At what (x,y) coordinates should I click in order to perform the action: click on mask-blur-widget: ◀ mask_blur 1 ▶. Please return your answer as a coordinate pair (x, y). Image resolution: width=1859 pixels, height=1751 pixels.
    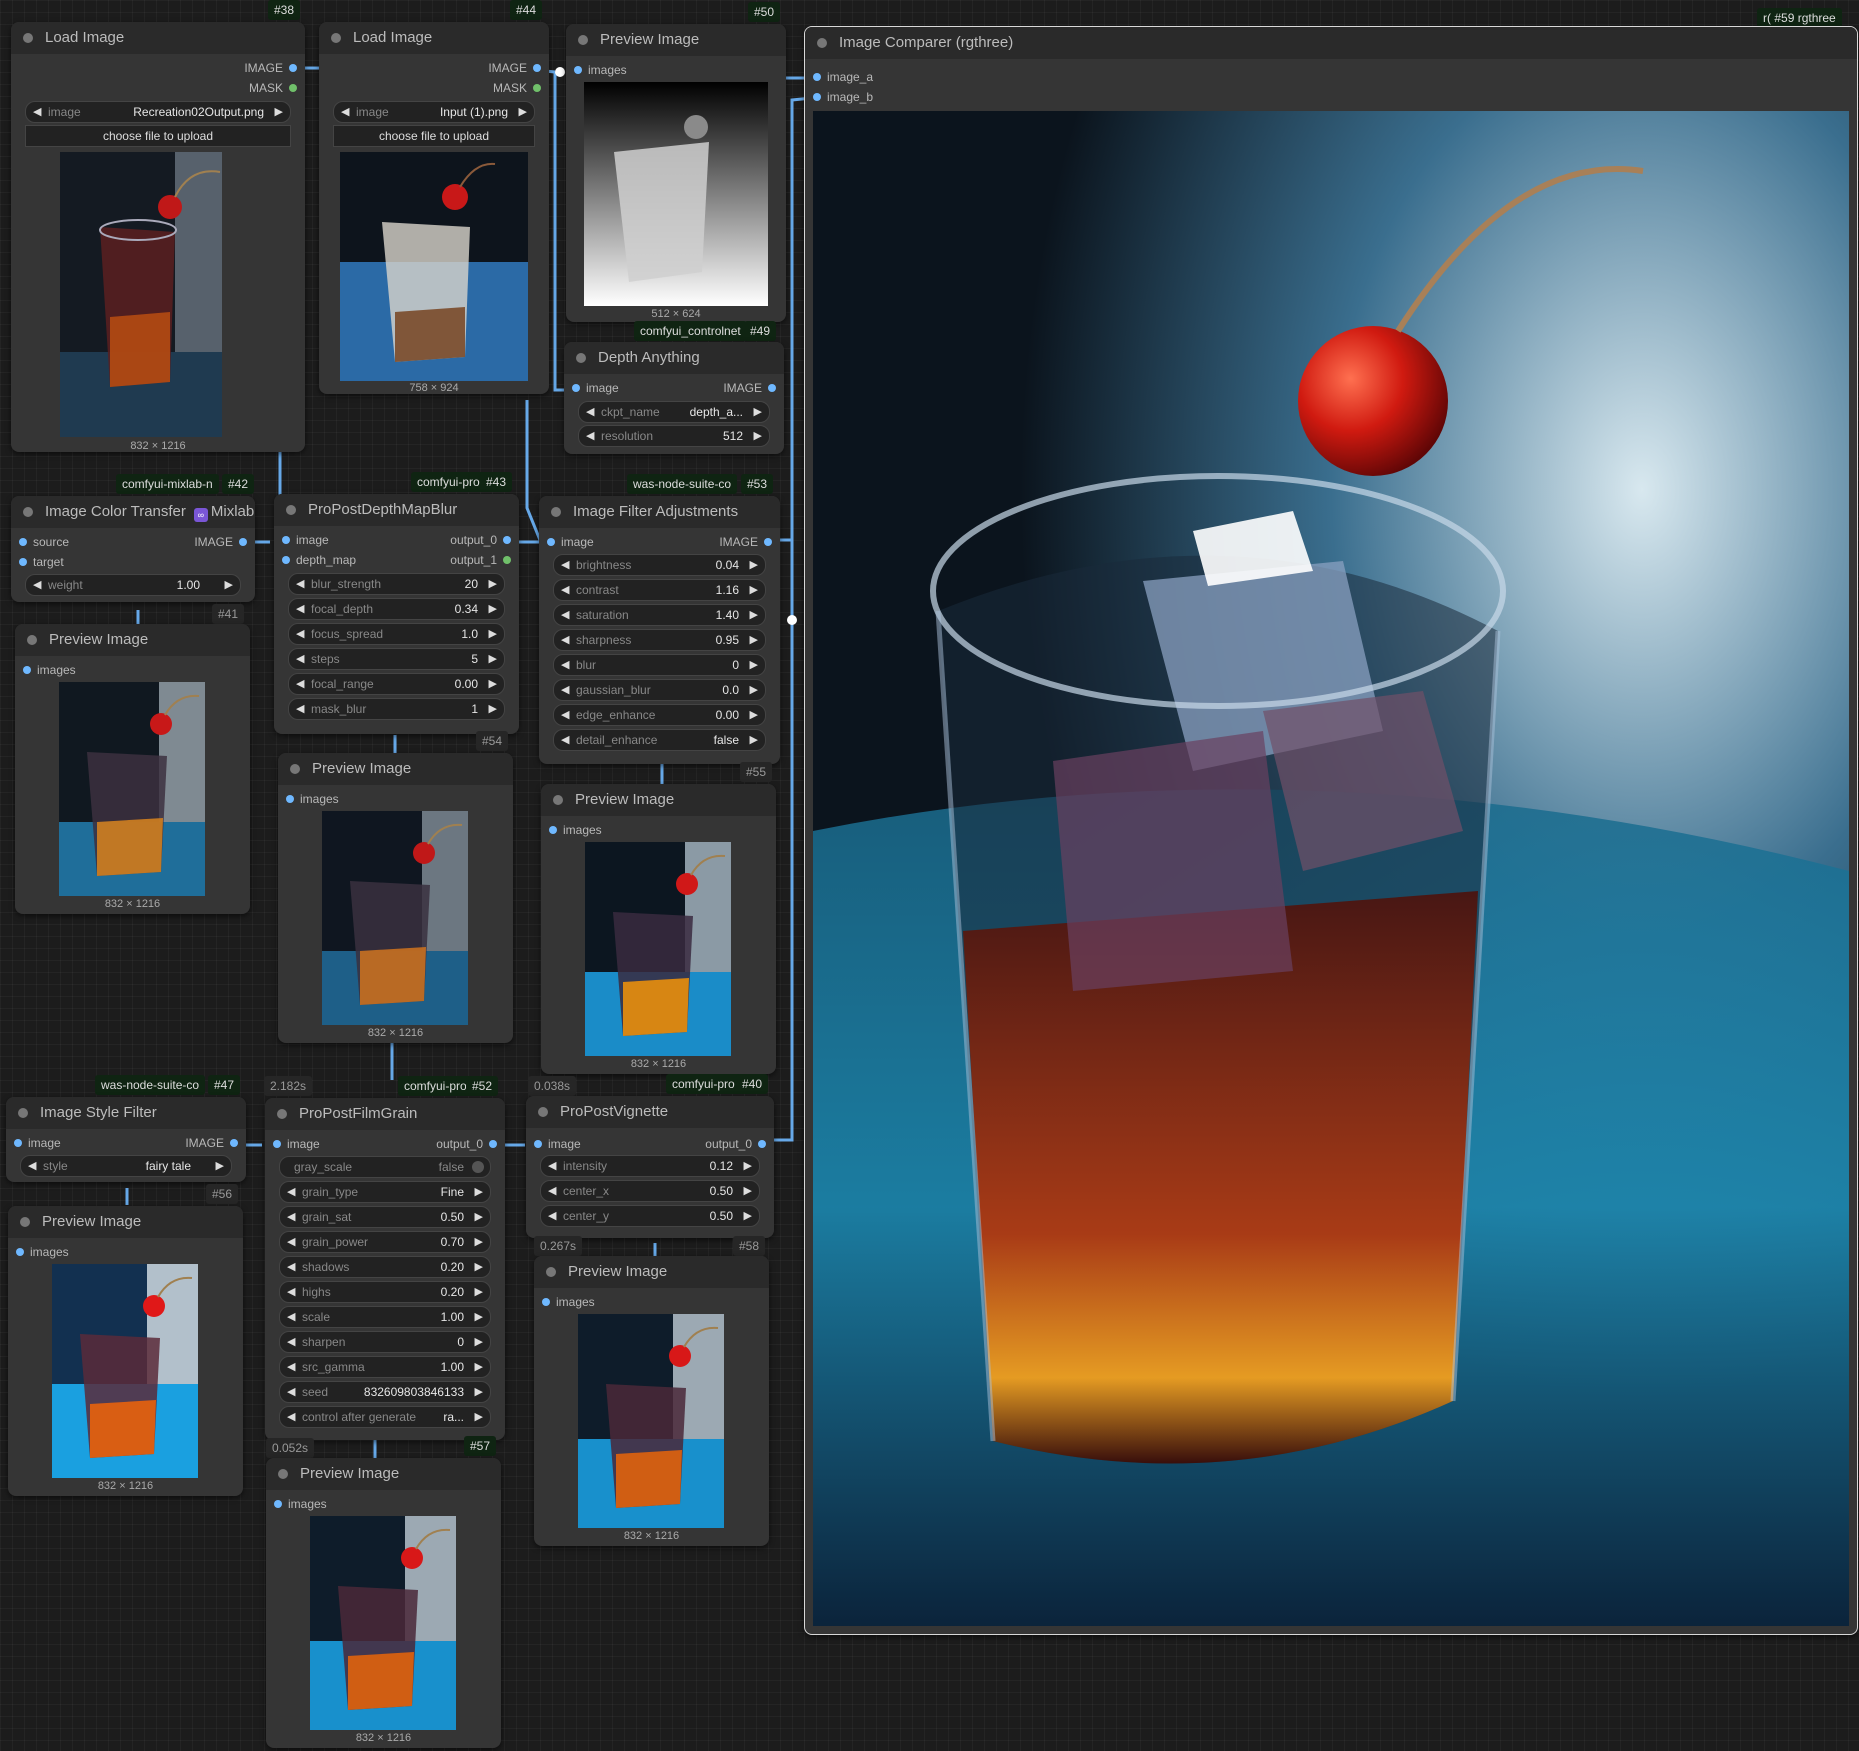
    Looking at the image, I should click on (396, 709).